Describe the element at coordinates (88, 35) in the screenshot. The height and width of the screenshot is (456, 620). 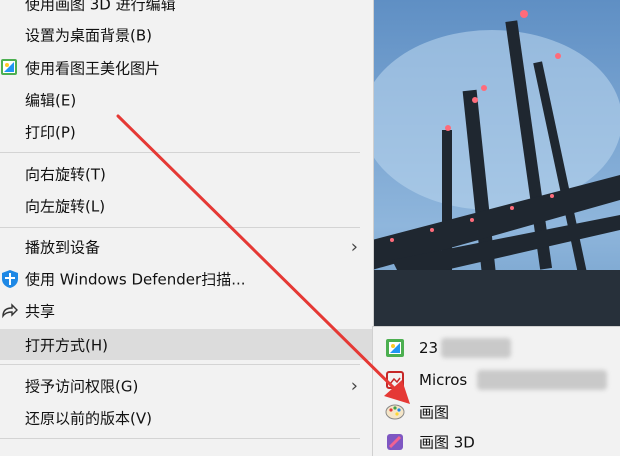
I see `menu-item-label: 设置为桌面背景(B)` at that location.